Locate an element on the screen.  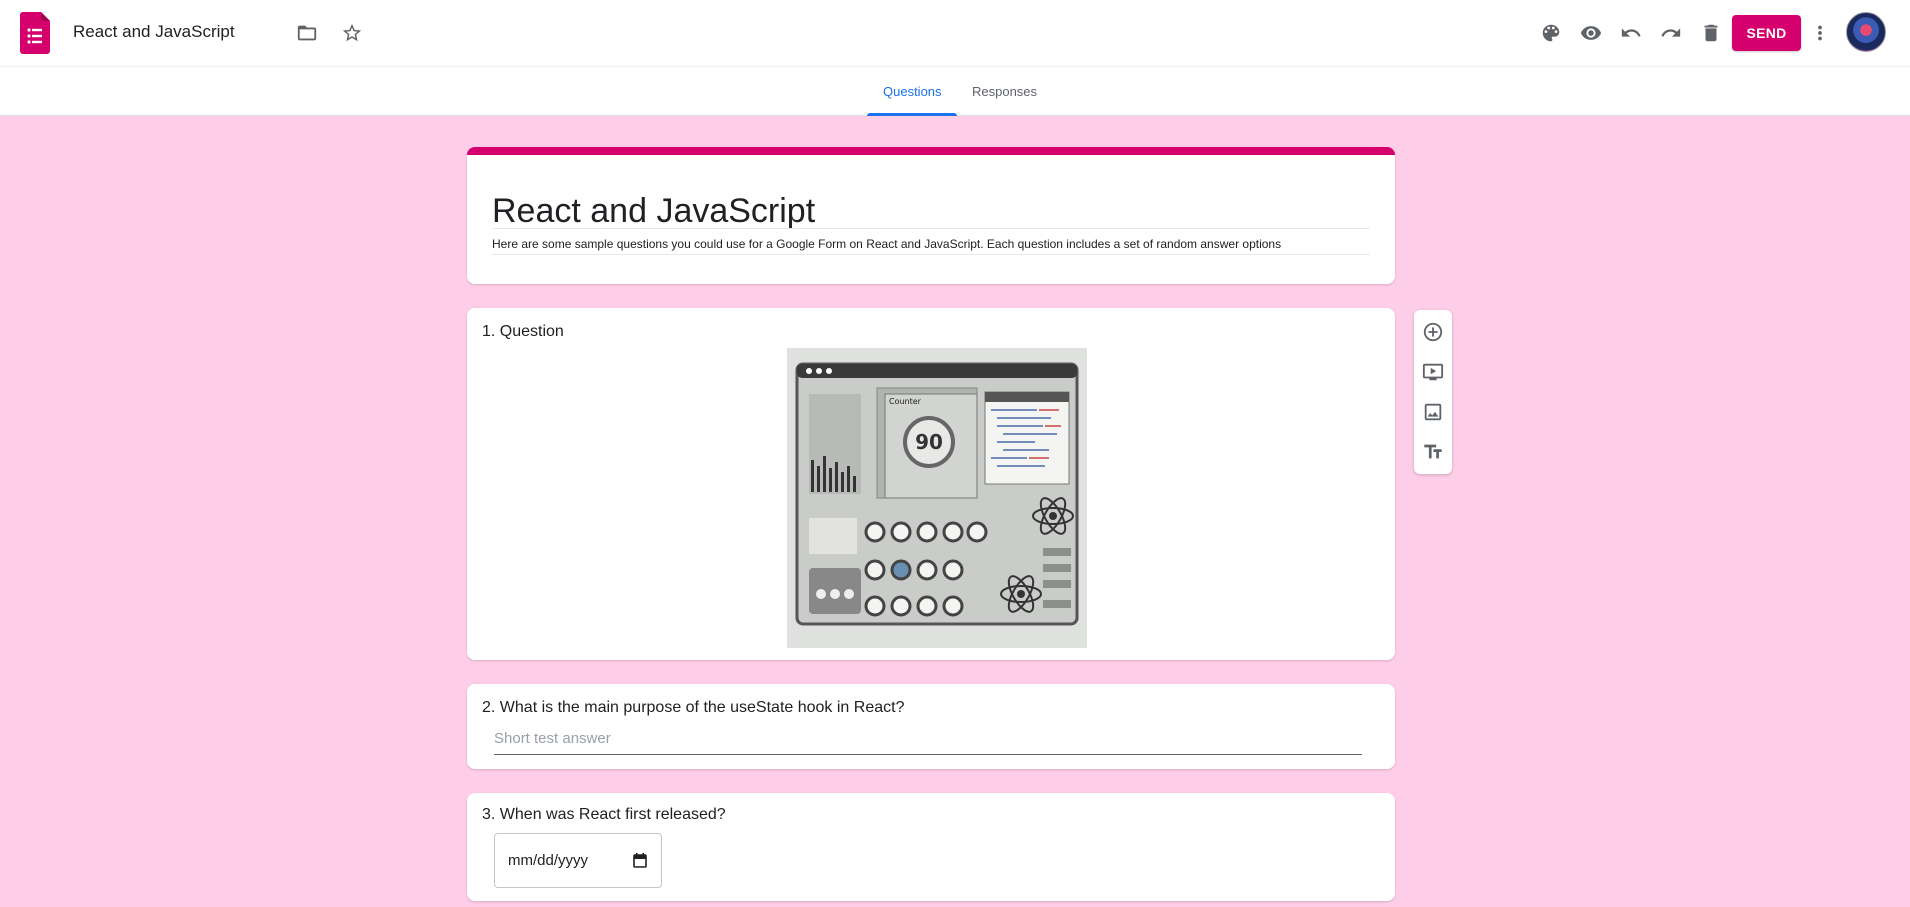
answer-underline is located at coordinates (928, 754).